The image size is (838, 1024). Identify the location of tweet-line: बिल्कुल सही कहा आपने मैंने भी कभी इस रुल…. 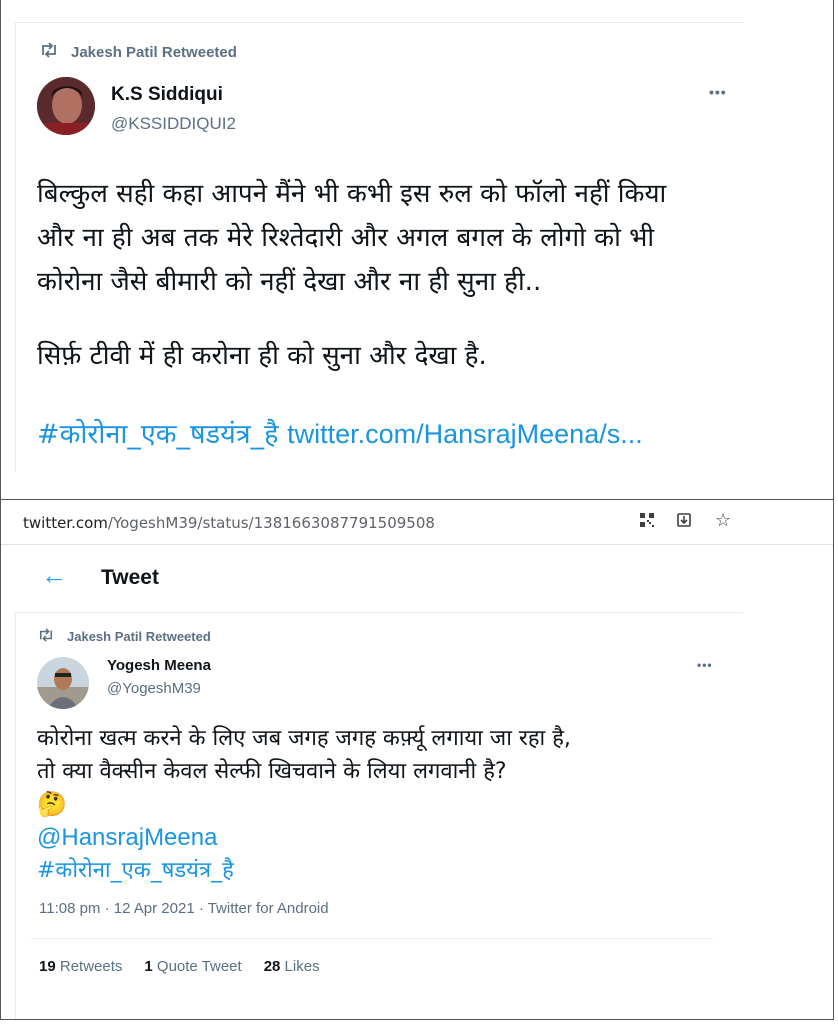
(352, 194).